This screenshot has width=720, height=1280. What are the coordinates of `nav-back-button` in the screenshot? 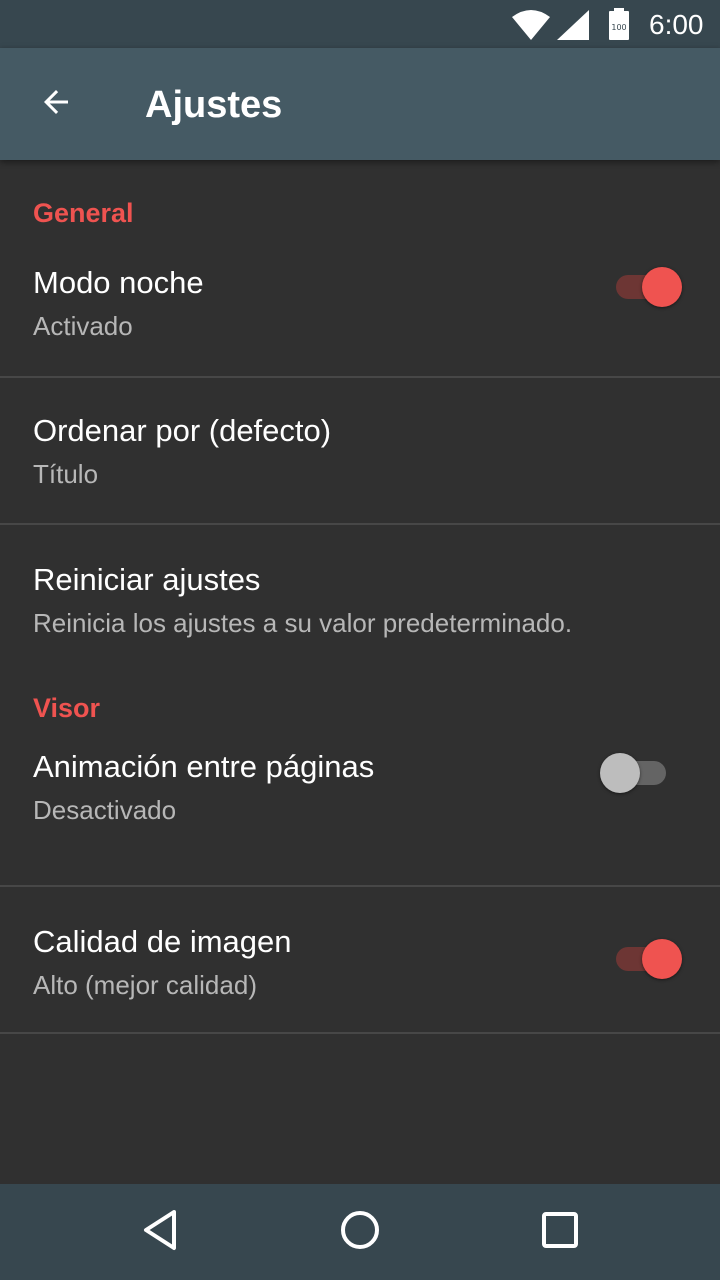 It's located at (160, 1232).